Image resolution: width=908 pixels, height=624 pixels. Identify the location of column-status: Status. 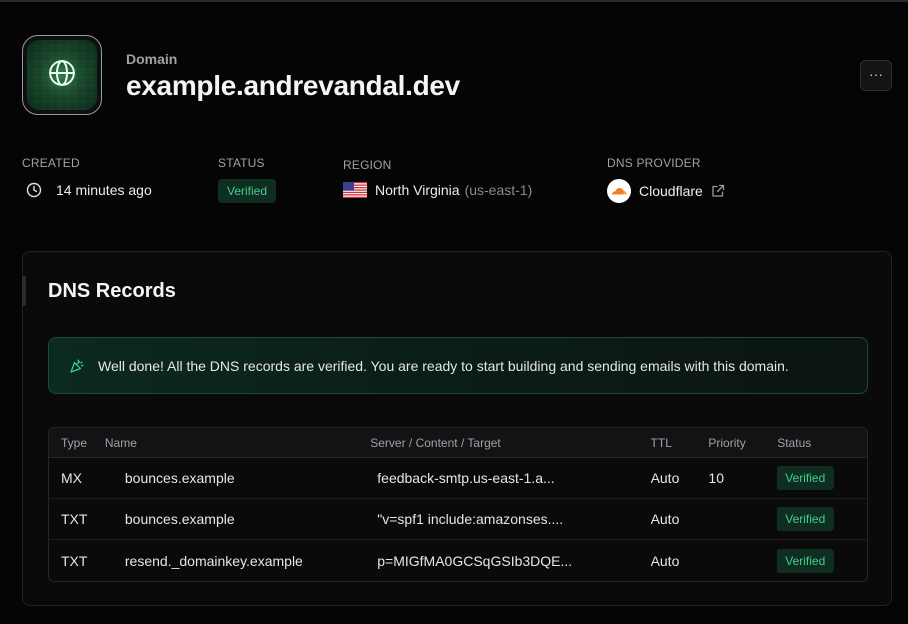
(794, 442).